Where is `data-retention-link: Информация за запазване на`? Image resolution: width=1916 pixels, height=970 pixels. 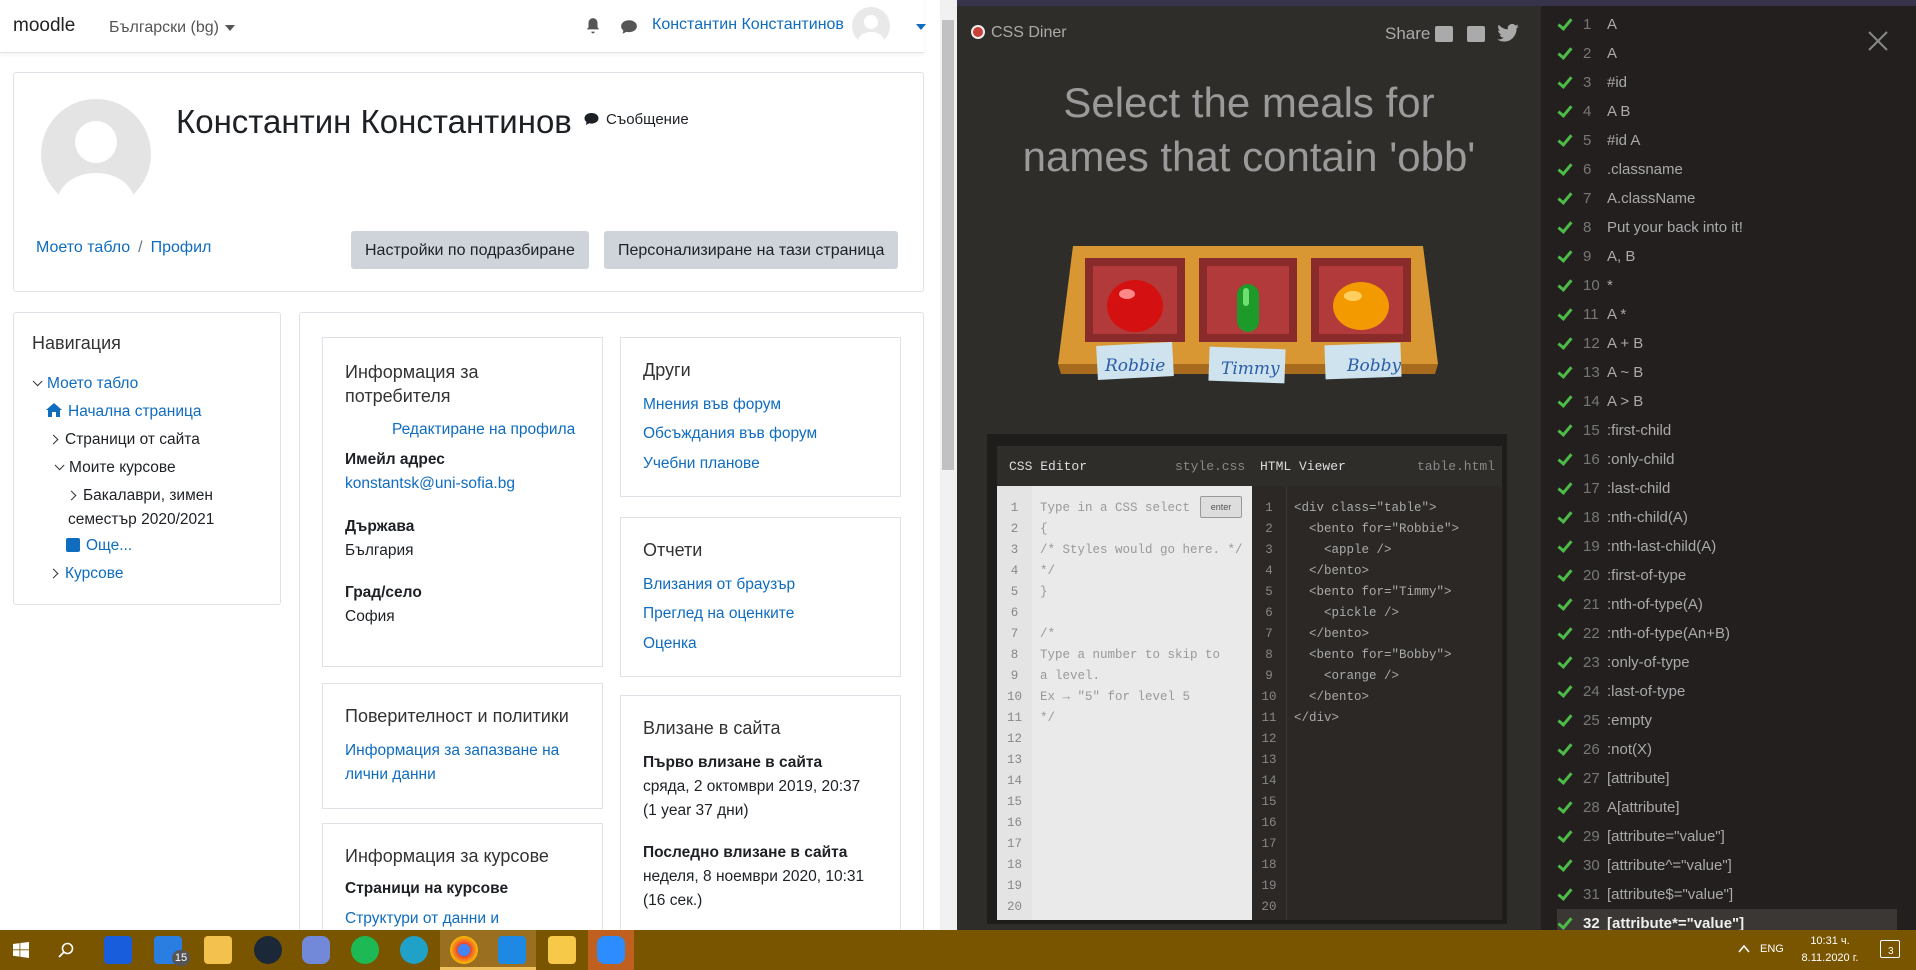
data-retention-link: Информация за запазване на is located at coordinates (452, 751).